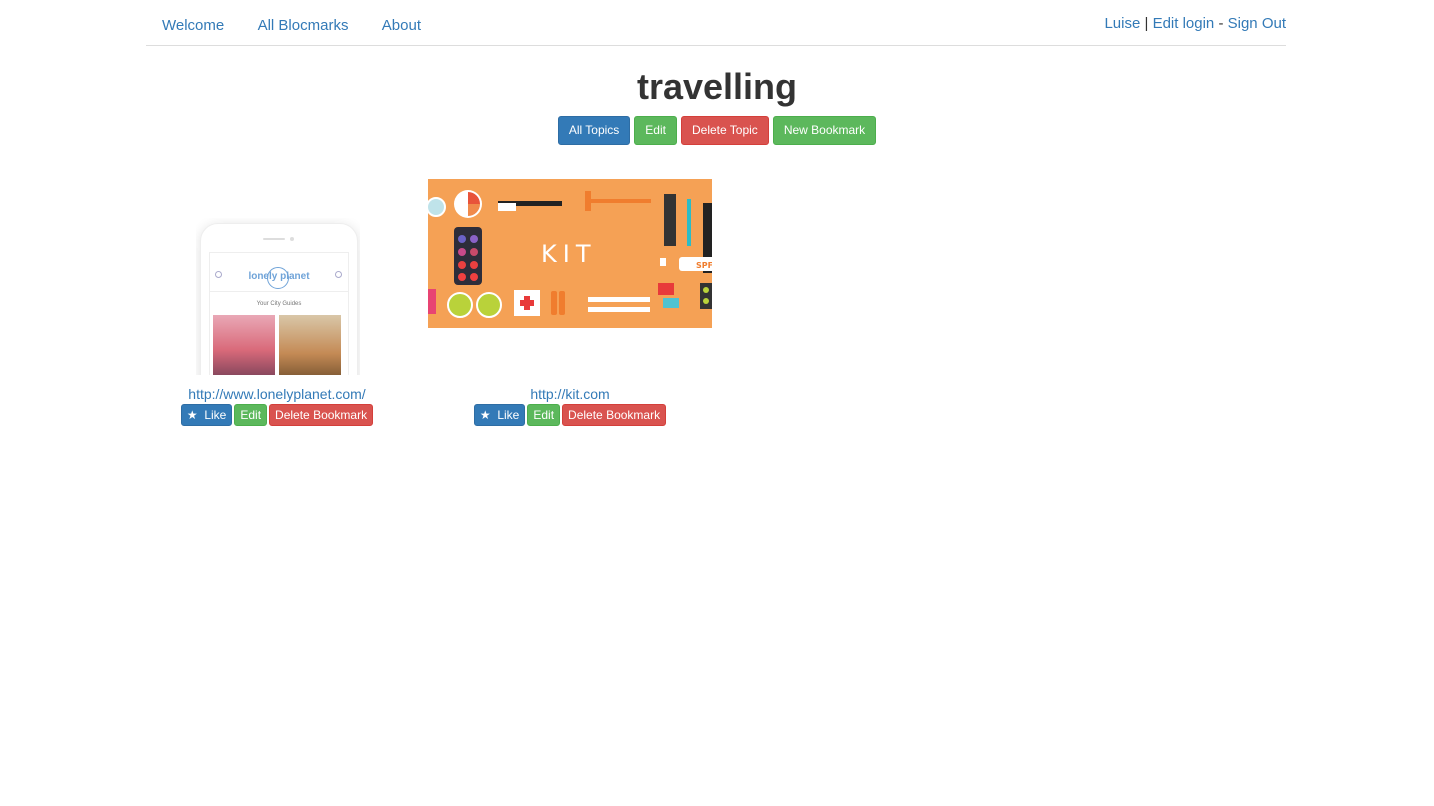 The width and height of the screenshot is (1434, 806). I want to click on kit-logo-text: KIT, so click(568, 254).